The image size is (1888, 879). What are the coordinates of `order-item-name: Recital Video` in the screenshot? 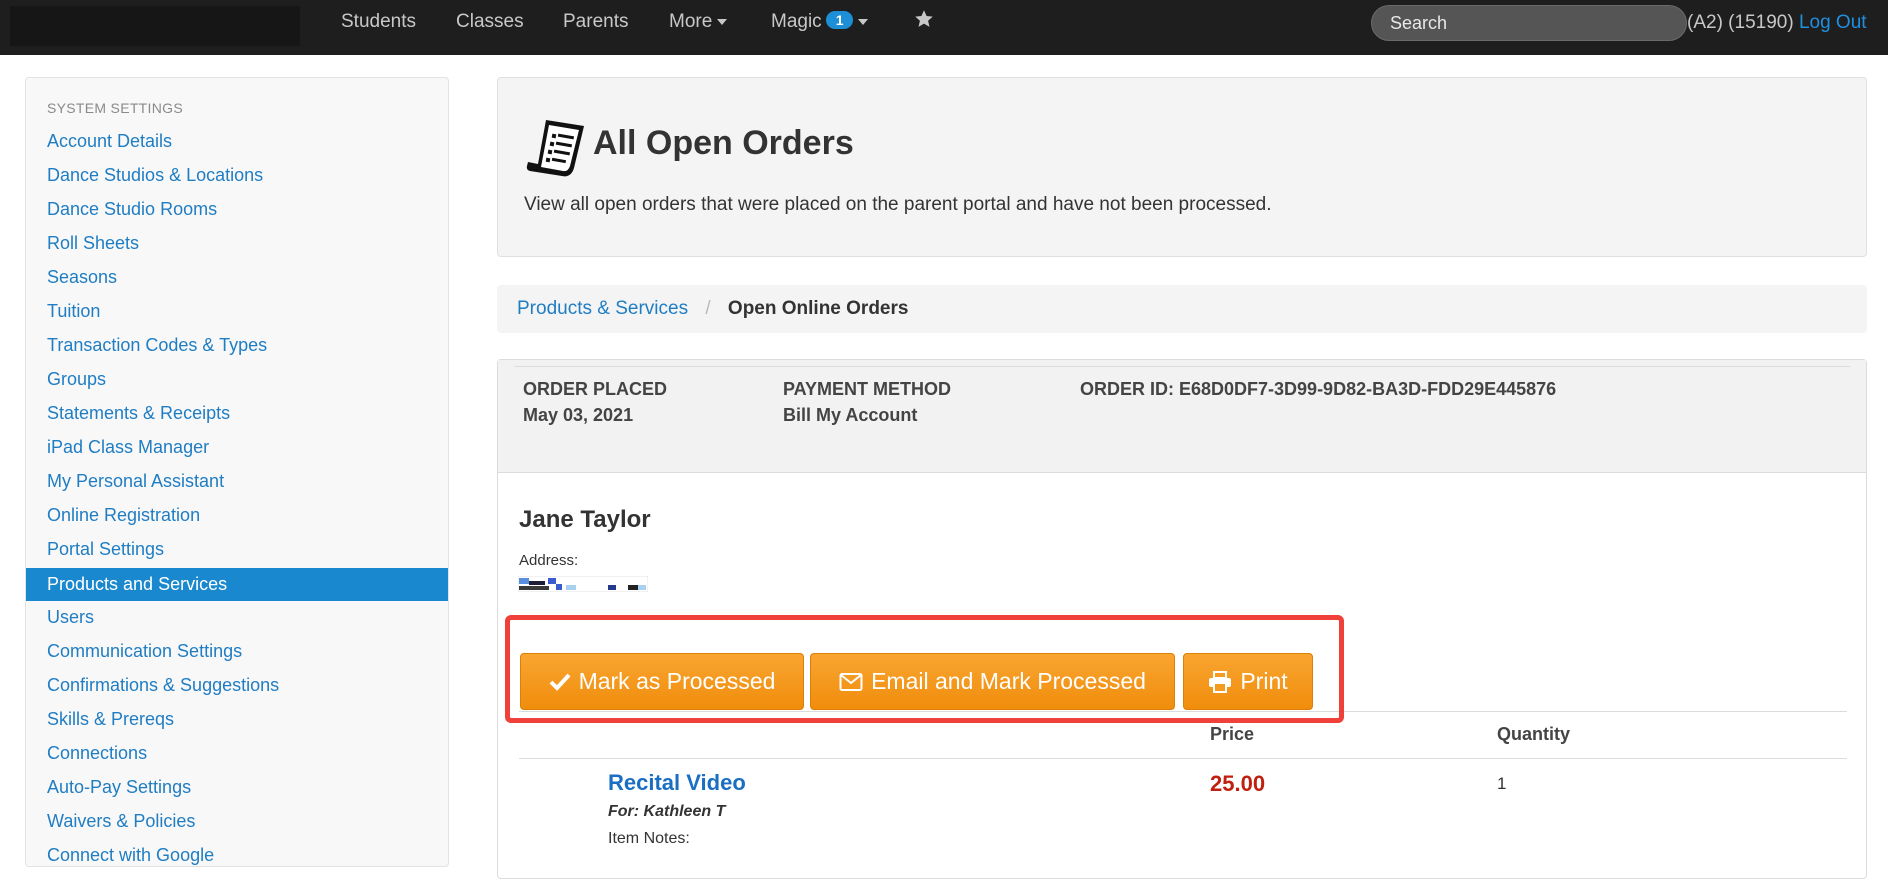 It's located at (677, 783).